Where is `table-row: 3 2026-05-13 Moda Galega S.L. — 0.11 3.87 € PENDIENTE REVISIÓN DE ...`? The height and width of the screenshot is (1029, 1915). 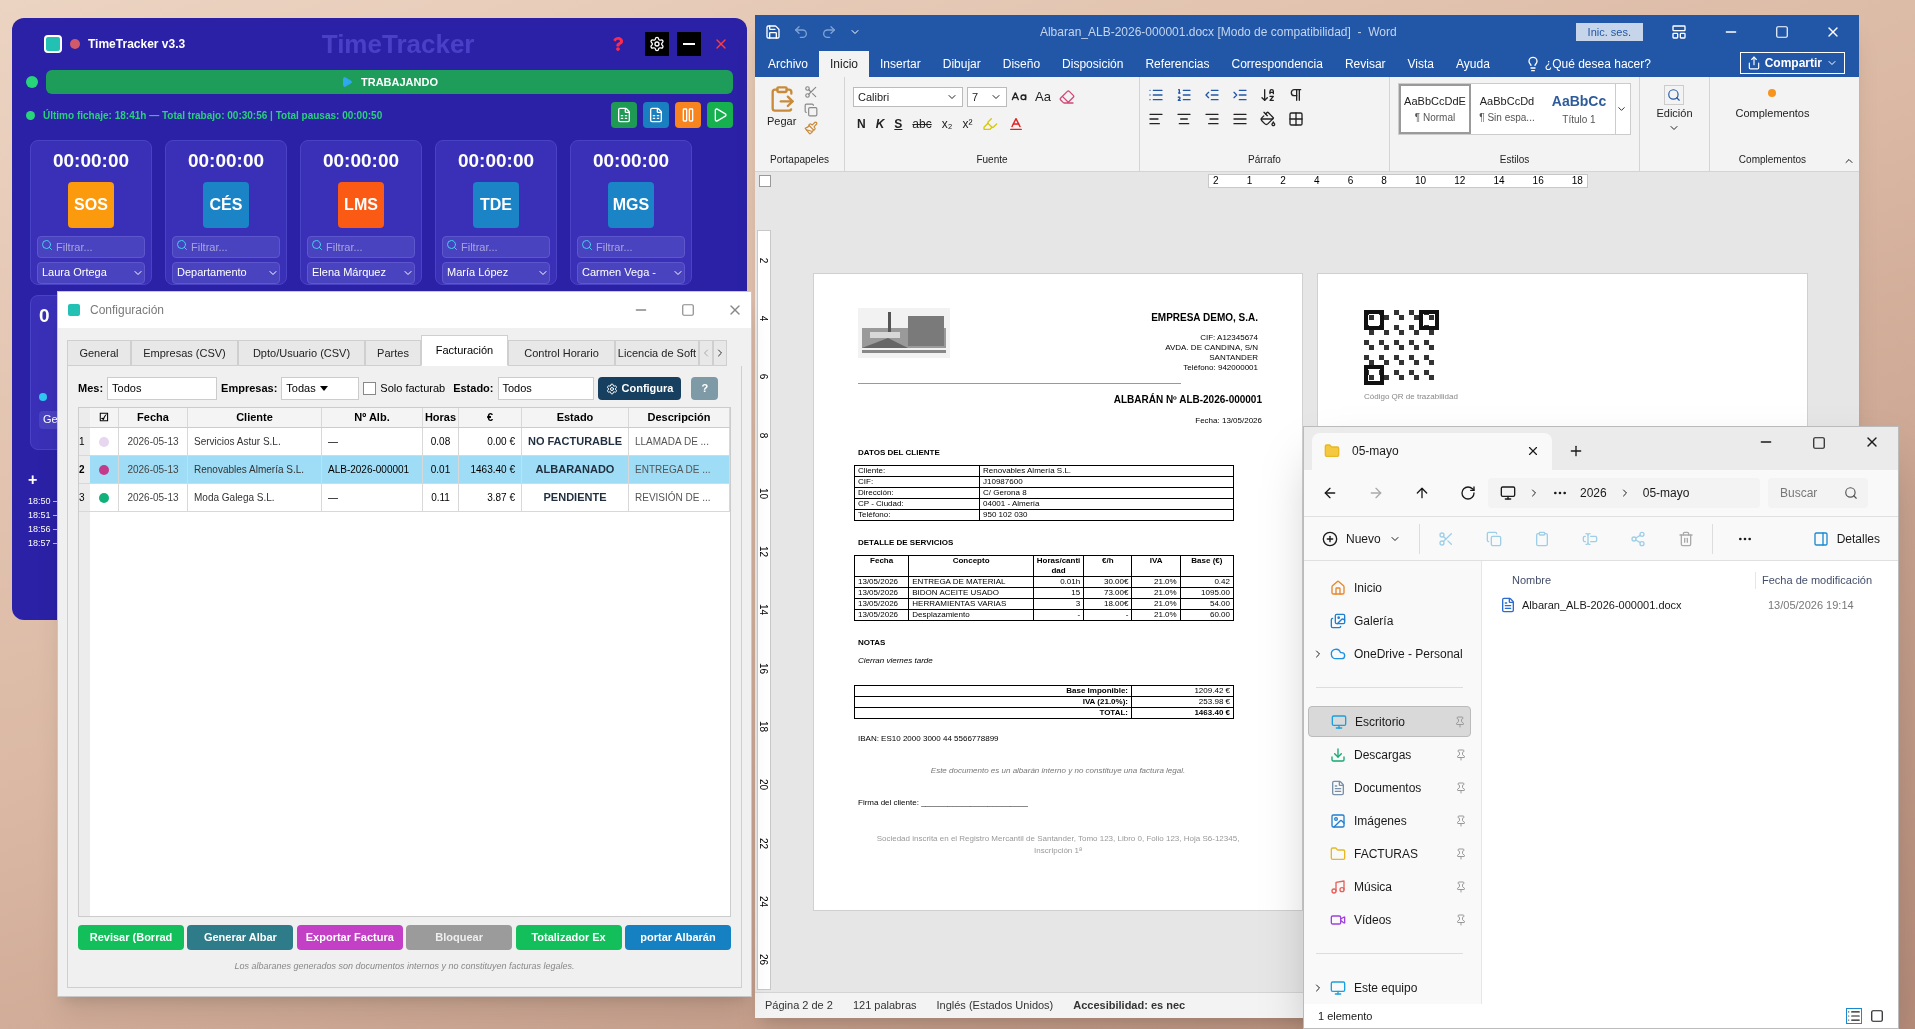
table-row: 3 2026-05-13 Moda Galega S.L. — 0.11 3.87 € PENDIENTE REVISIÓN DE ... is located at coordinates (404, 498).